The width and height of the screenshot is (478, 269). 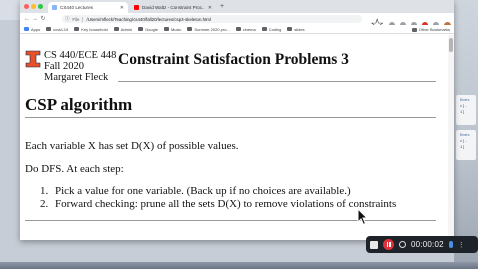 I want to click on tab-cs440-lectures: CS440 Lectures ✕, so click(x=88, y=7).